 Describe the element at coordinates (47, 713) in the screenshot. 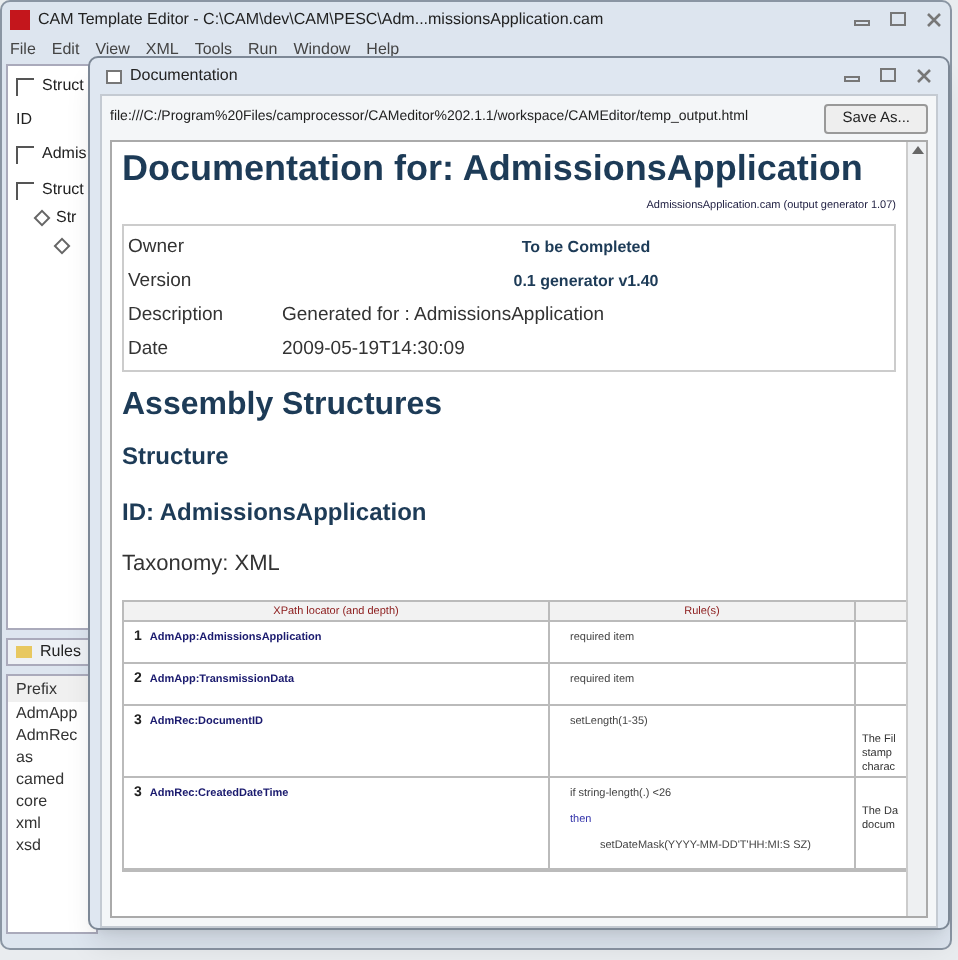

I see `prefix-cell-text: AdmApp` at that location.